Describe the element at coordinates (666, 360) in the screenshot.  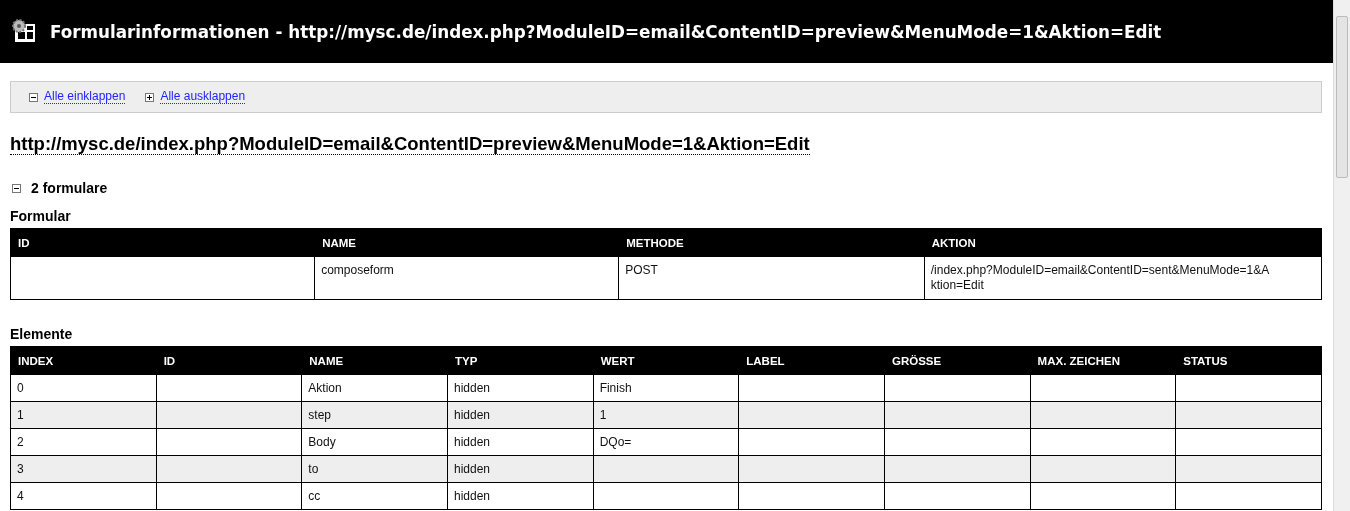
I see `column-header: WERT` at that location.